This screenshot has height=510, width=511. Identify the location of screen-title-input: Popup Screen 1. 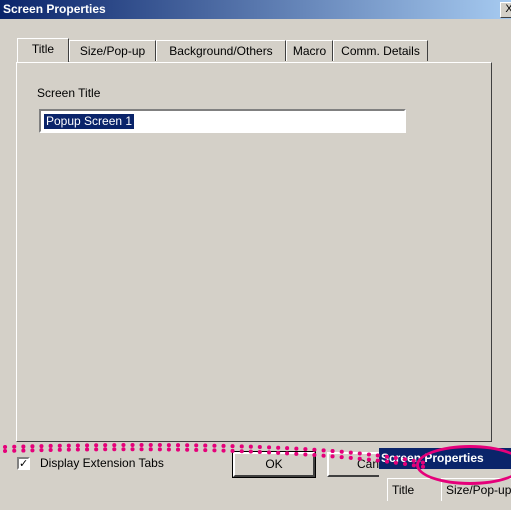
(222, 121).